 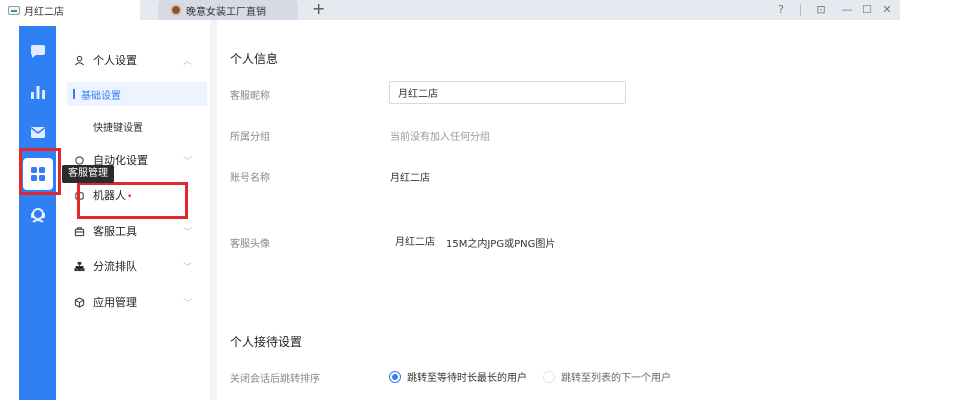 What do you see at coordinates (88, 174) in the screenshot?
I see `tooltip: 客服管理` at bounding box center [88, 174].